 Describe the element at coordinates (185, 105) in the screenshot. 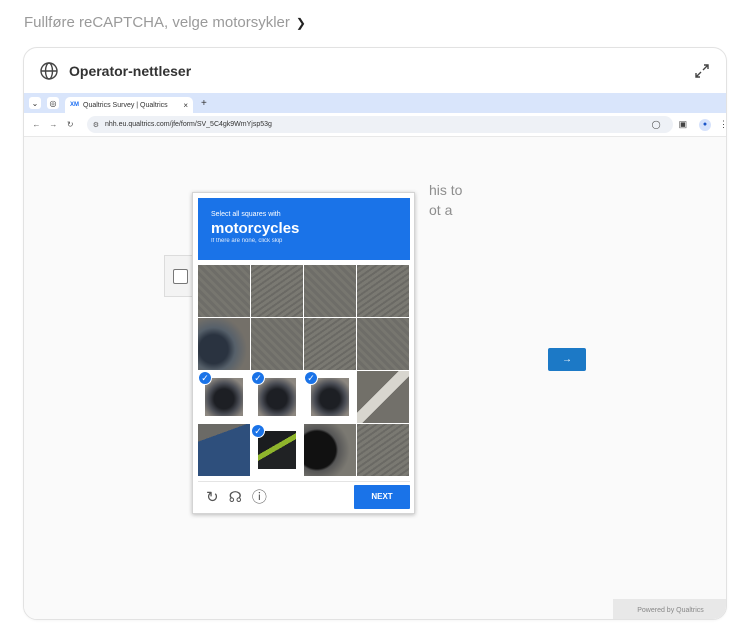

I see `close-icon: ×` at that location.